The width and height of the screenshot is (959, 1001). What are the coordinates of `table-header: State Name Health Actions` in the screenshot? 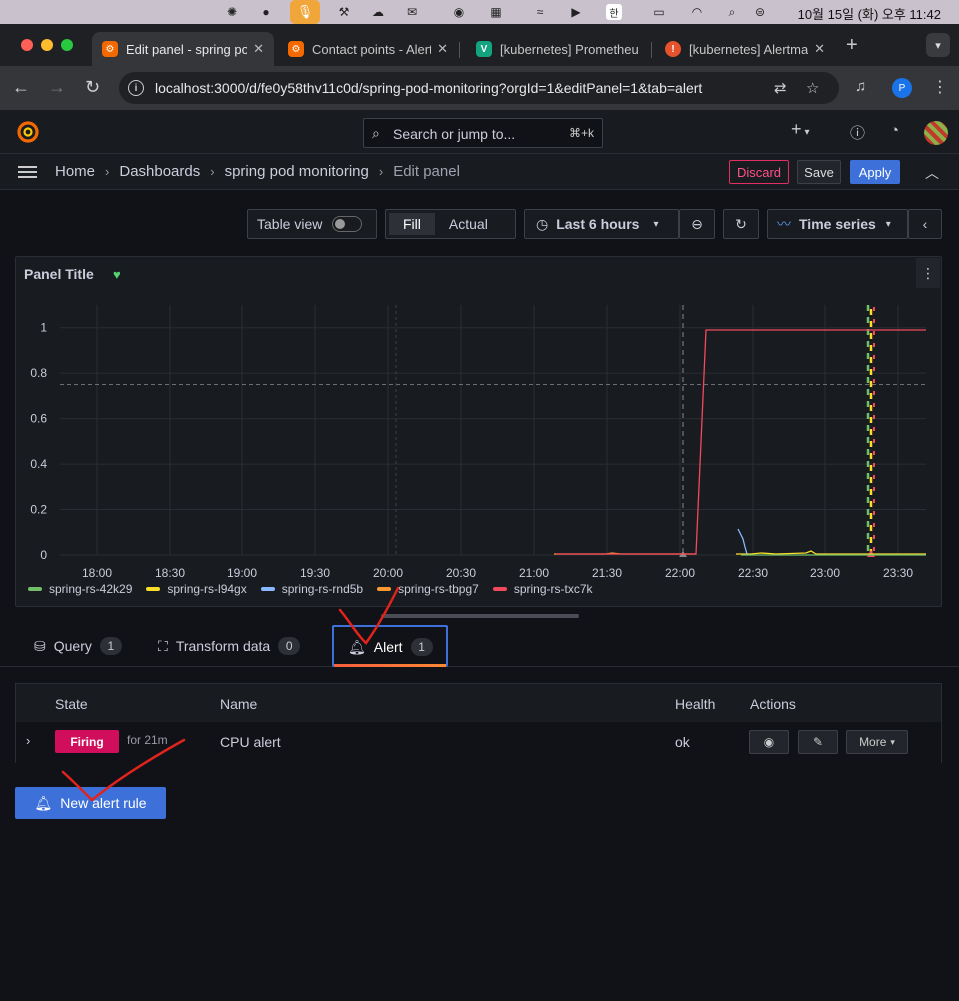 It's located at (478, 703).